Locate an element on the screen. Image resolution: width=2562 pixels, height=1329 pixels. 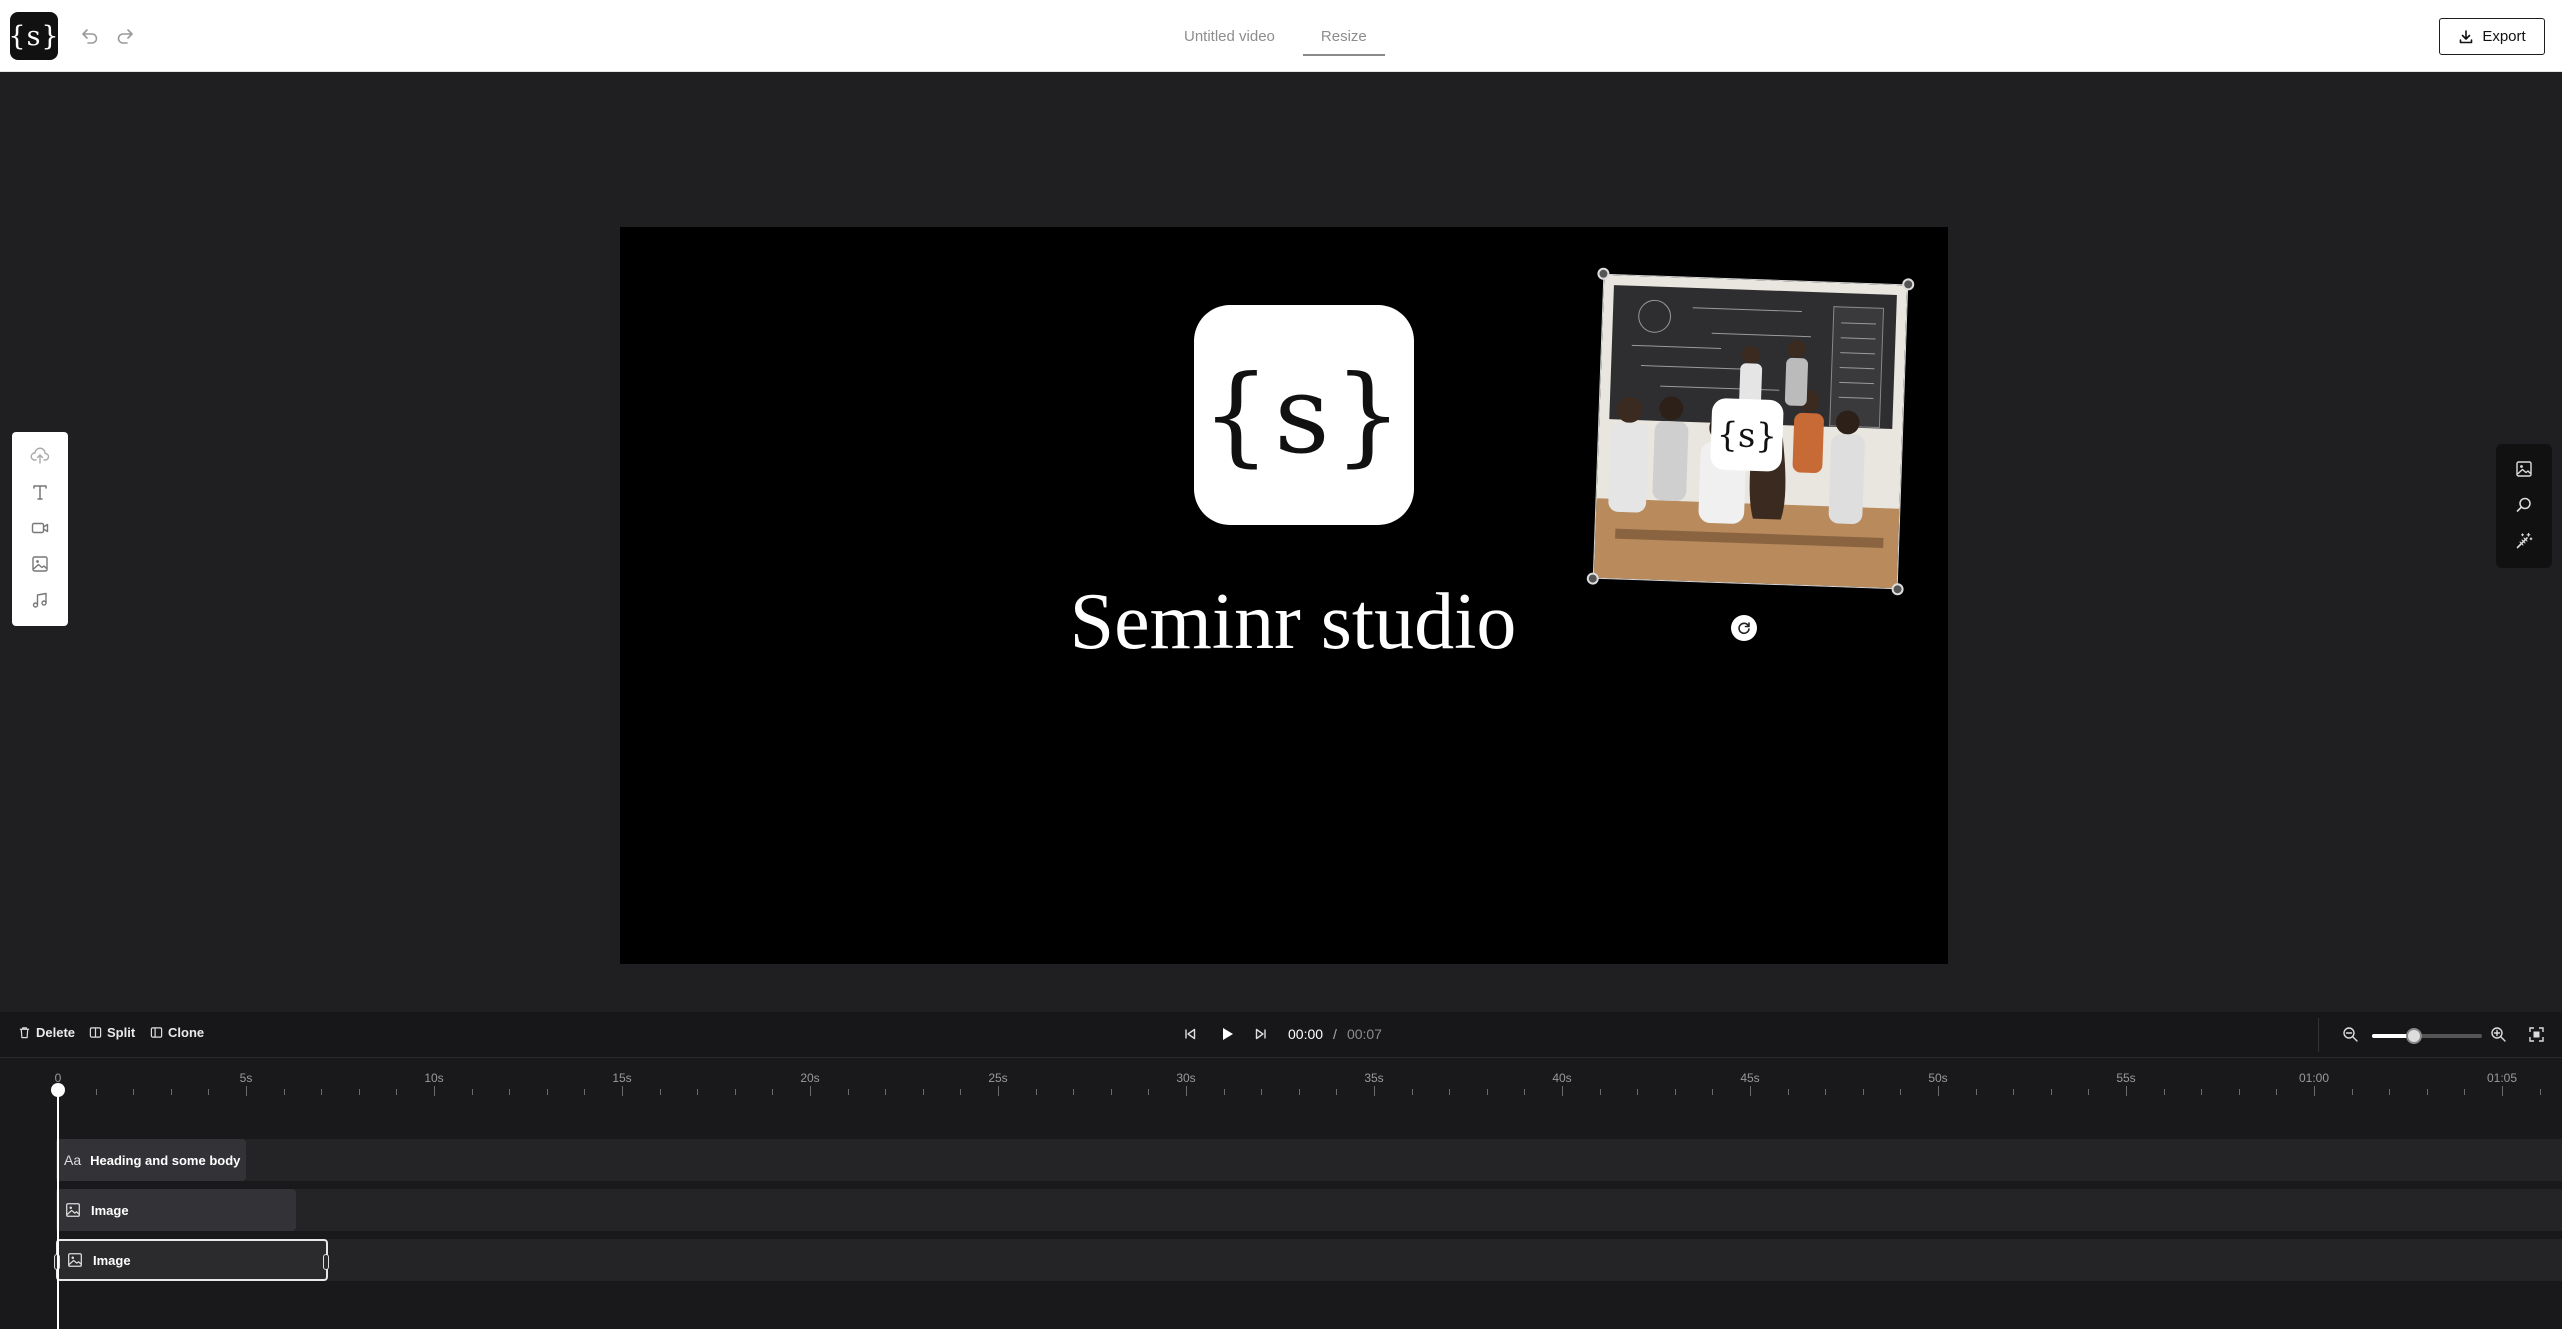
video-title: Untitled video is located at coordinates (1229, 39).